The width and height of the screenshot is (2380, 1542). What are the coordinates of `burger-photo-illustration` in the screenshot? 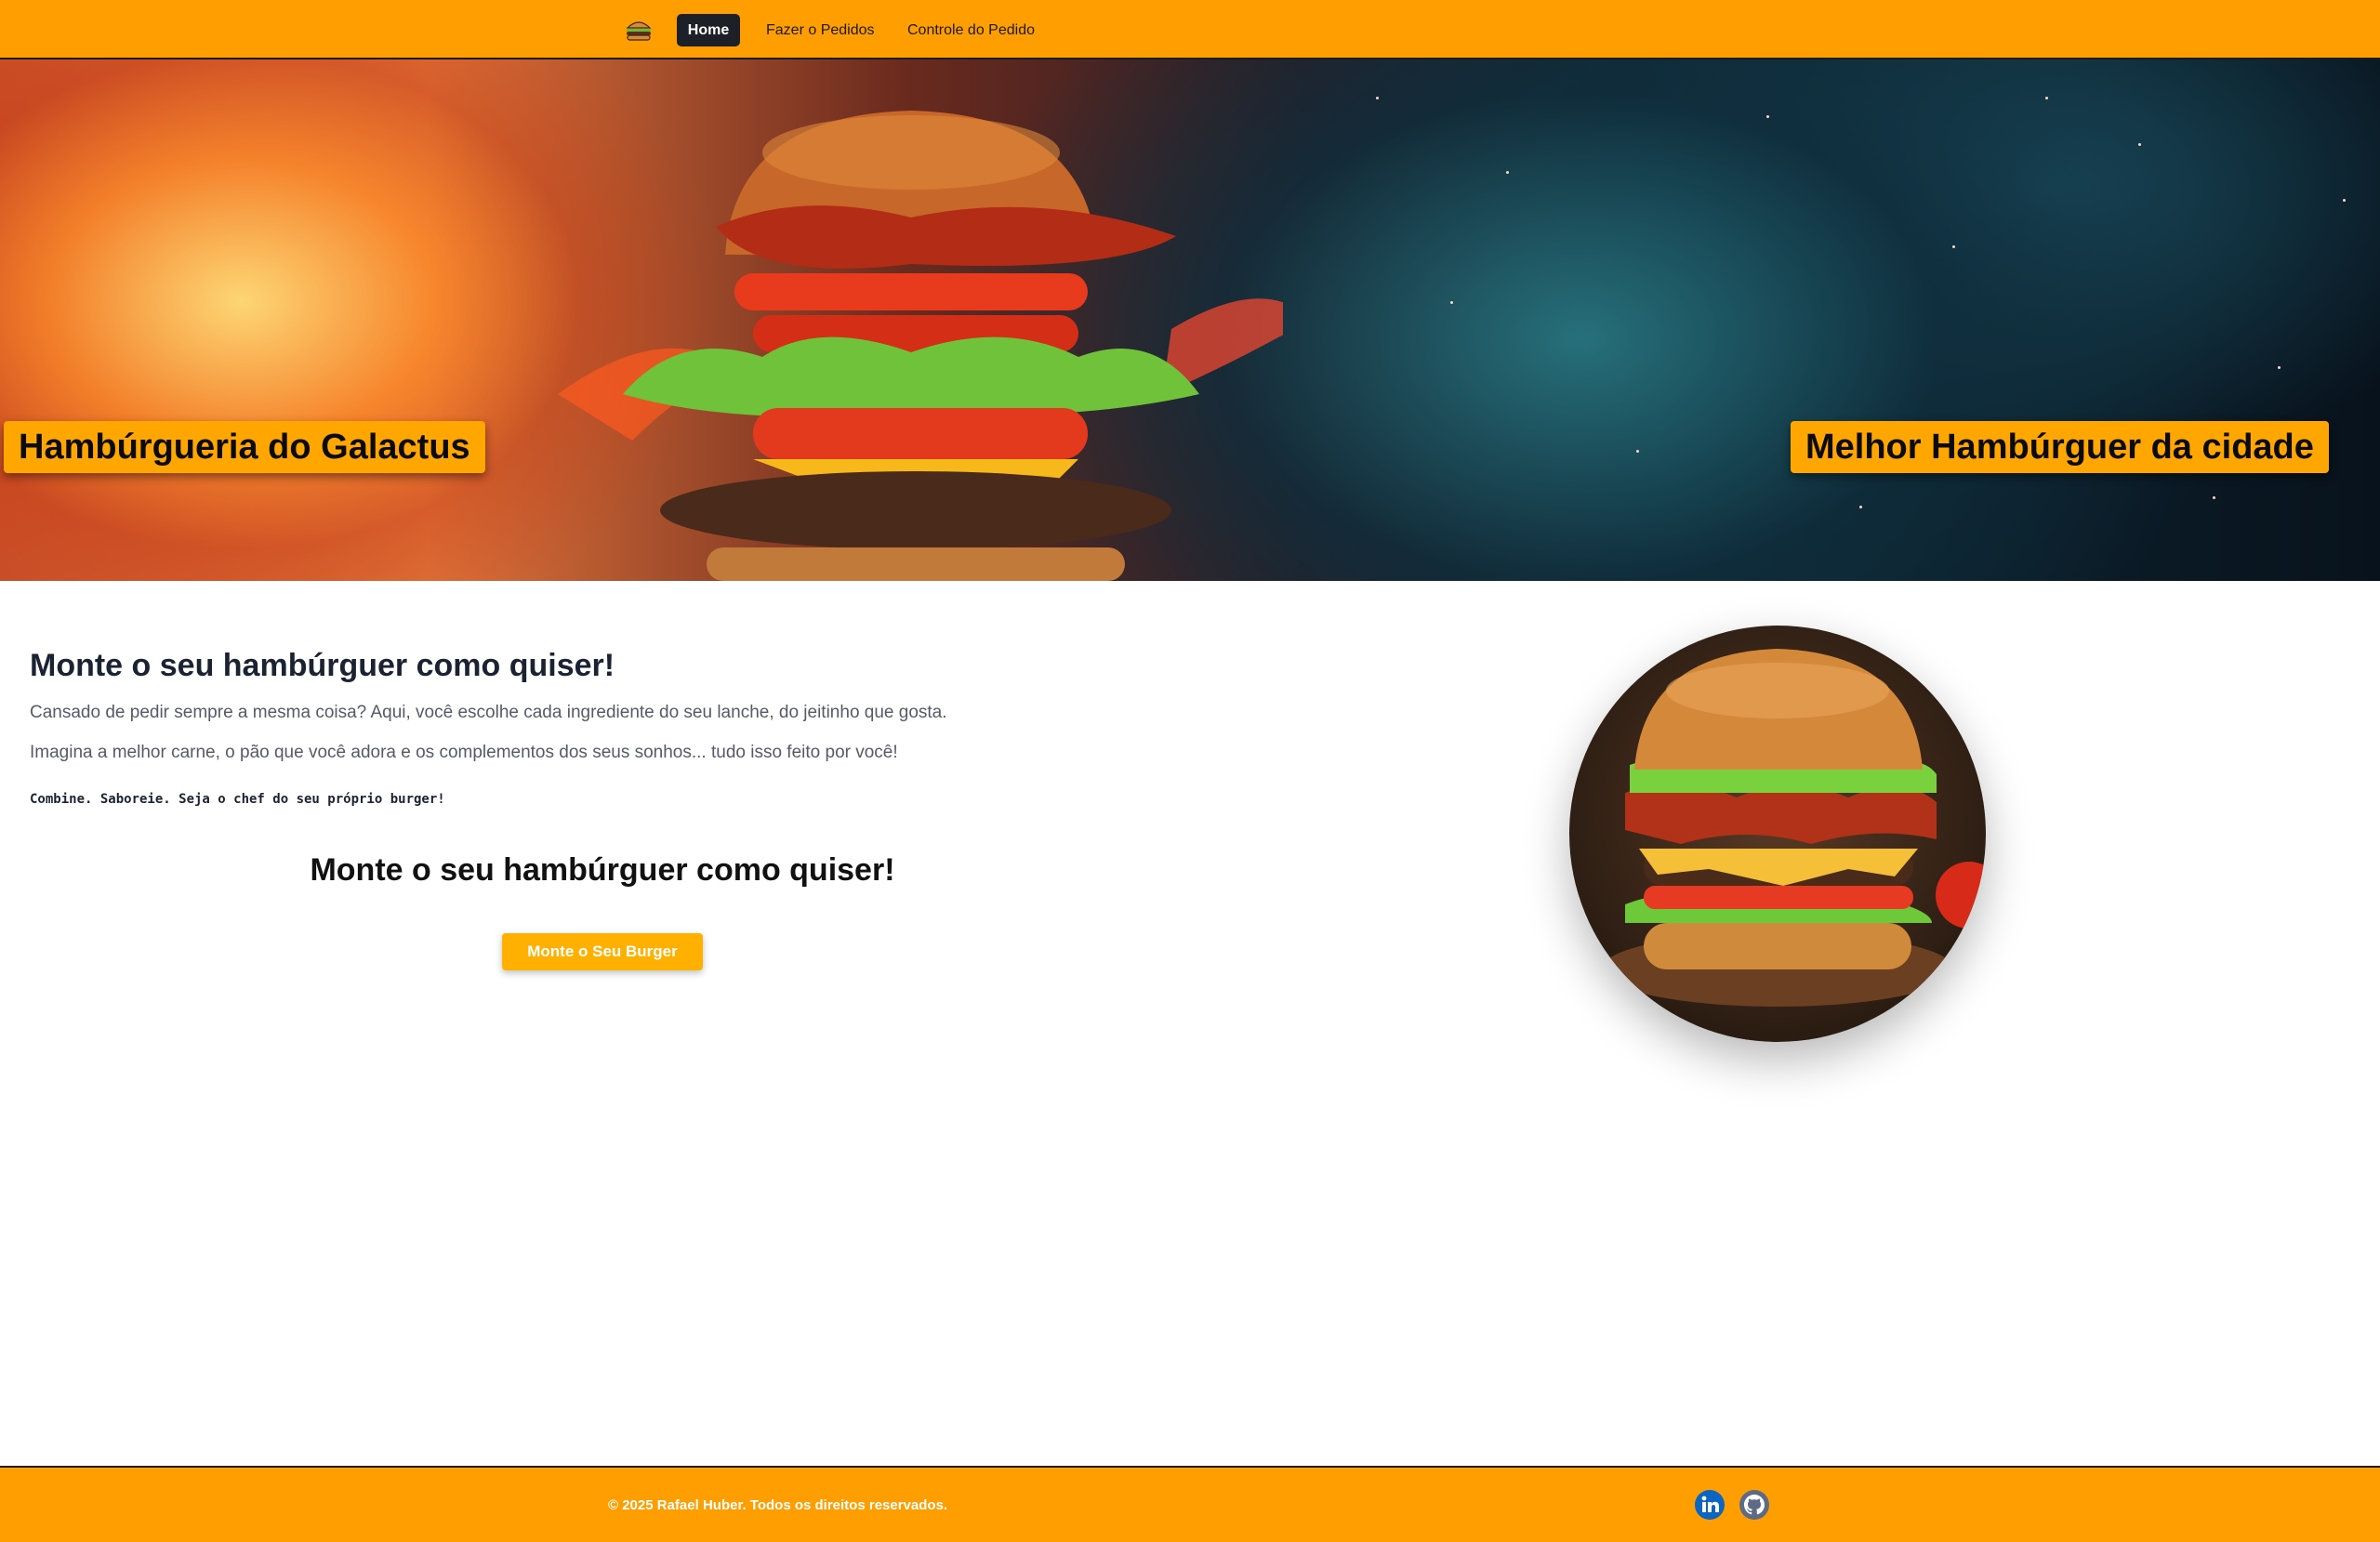 It's located at (1793, 828).